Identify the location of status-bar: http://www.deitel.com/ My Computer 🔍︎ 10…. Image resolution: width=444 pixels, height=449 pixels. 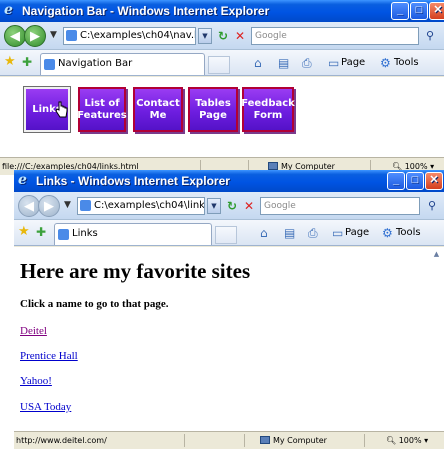
(229, 440).